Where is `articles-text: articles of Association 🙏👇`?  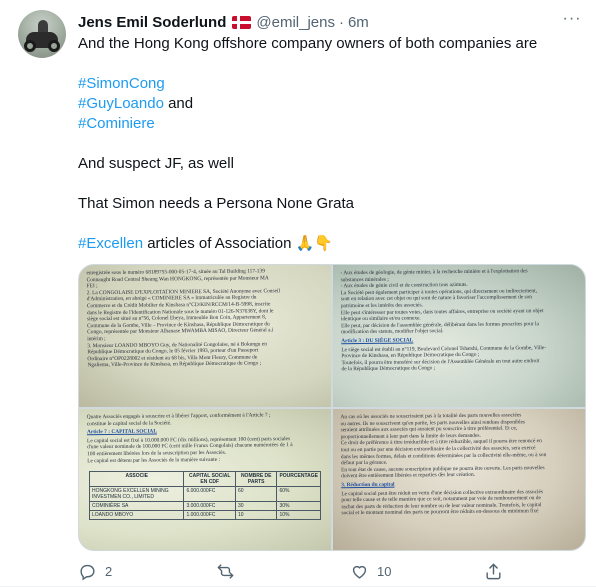 articles-text: articles of Association 🙏👇 is located at coordinates (238, 243).